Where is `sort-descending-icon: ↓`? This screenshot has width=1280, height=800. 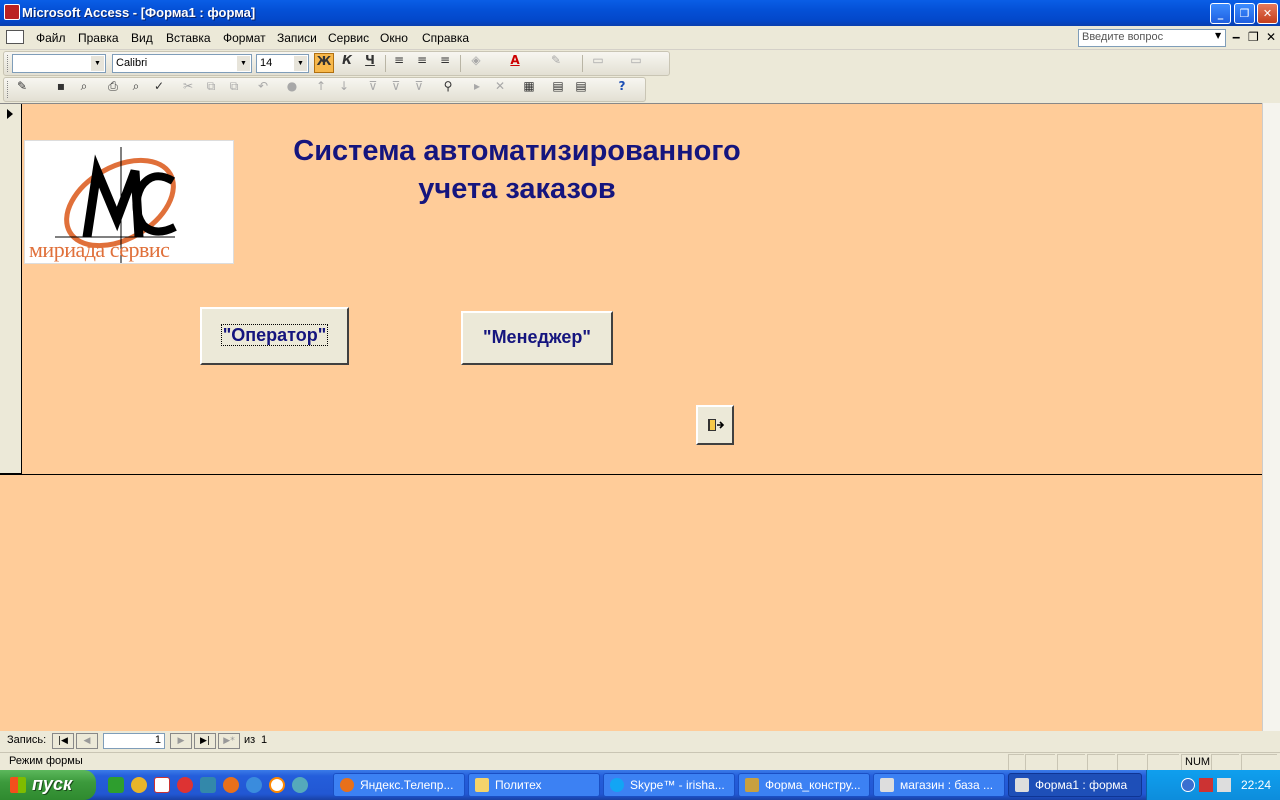
sort-descending-icon: ↓ is located at coordinates (344, 89).